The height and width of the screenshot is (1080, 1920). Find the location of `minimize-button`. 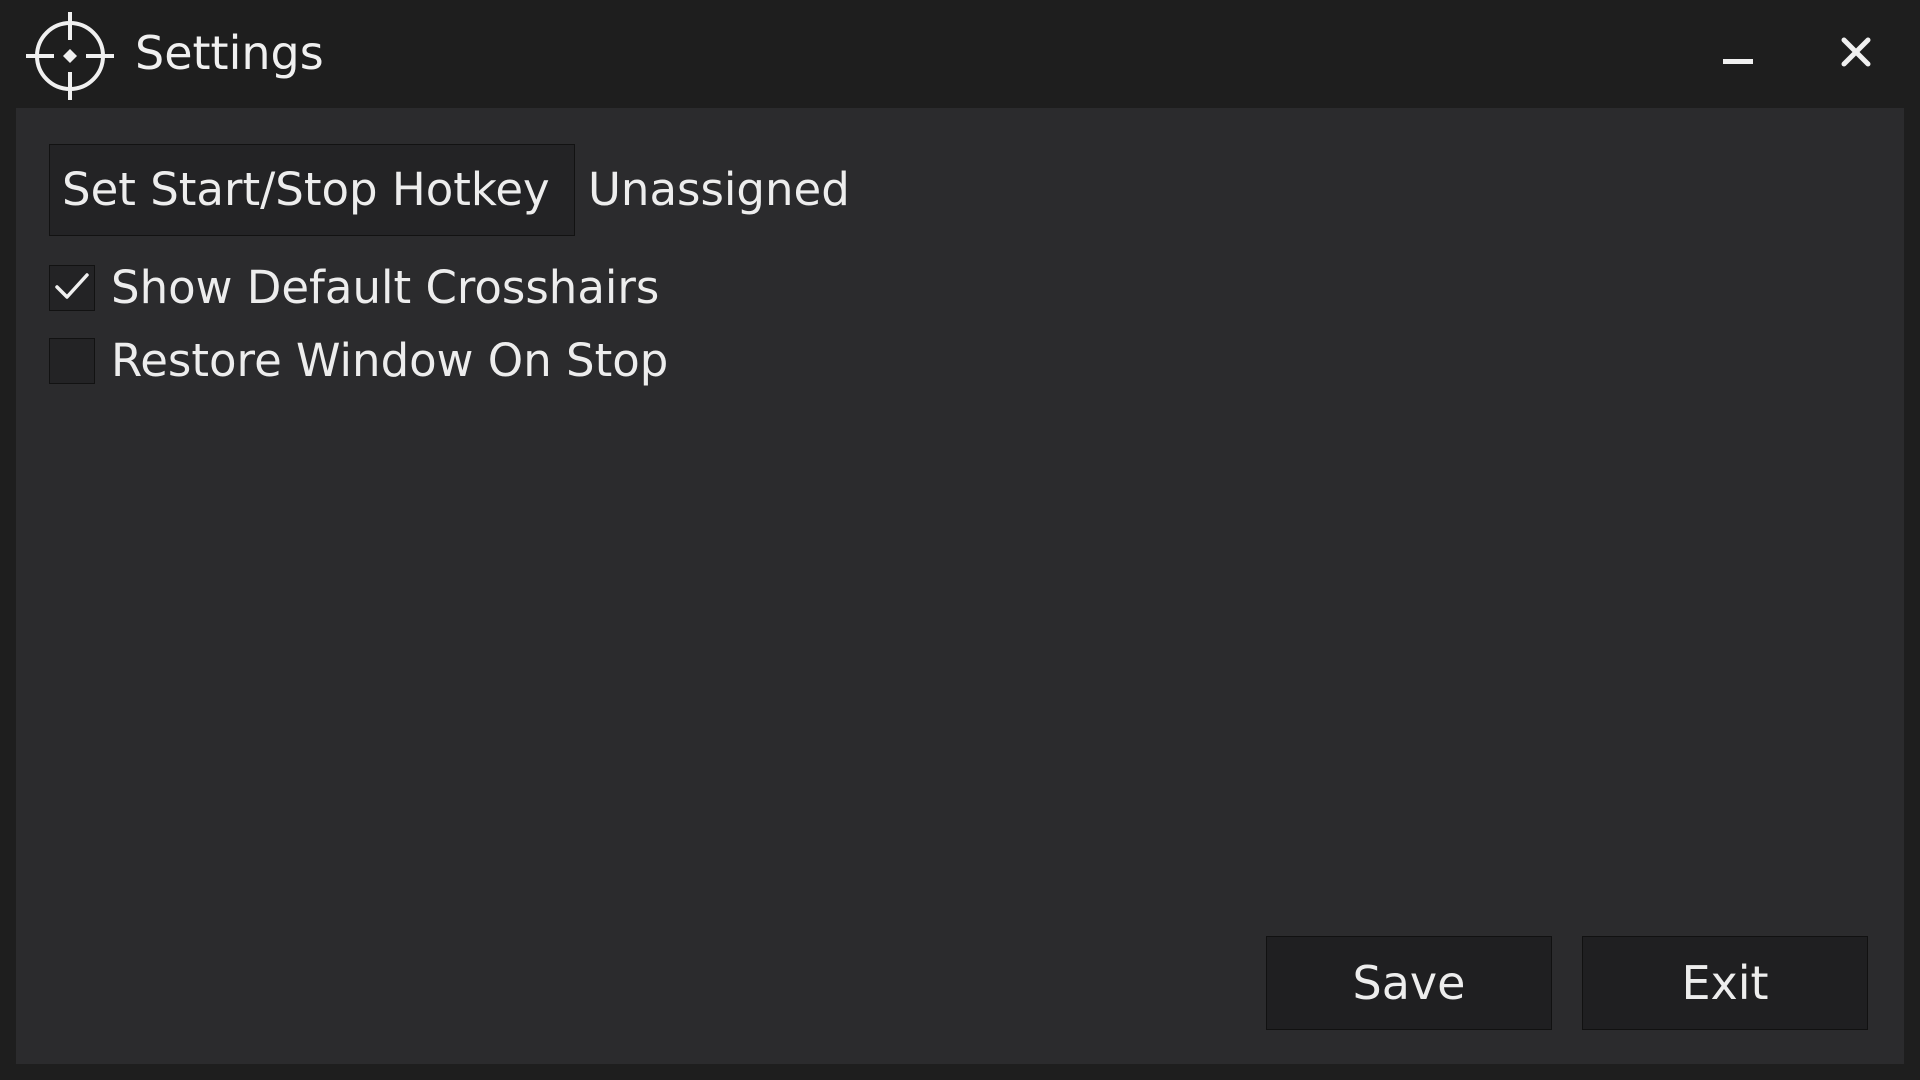

minimize-button is located at coordinates (1738, 54).